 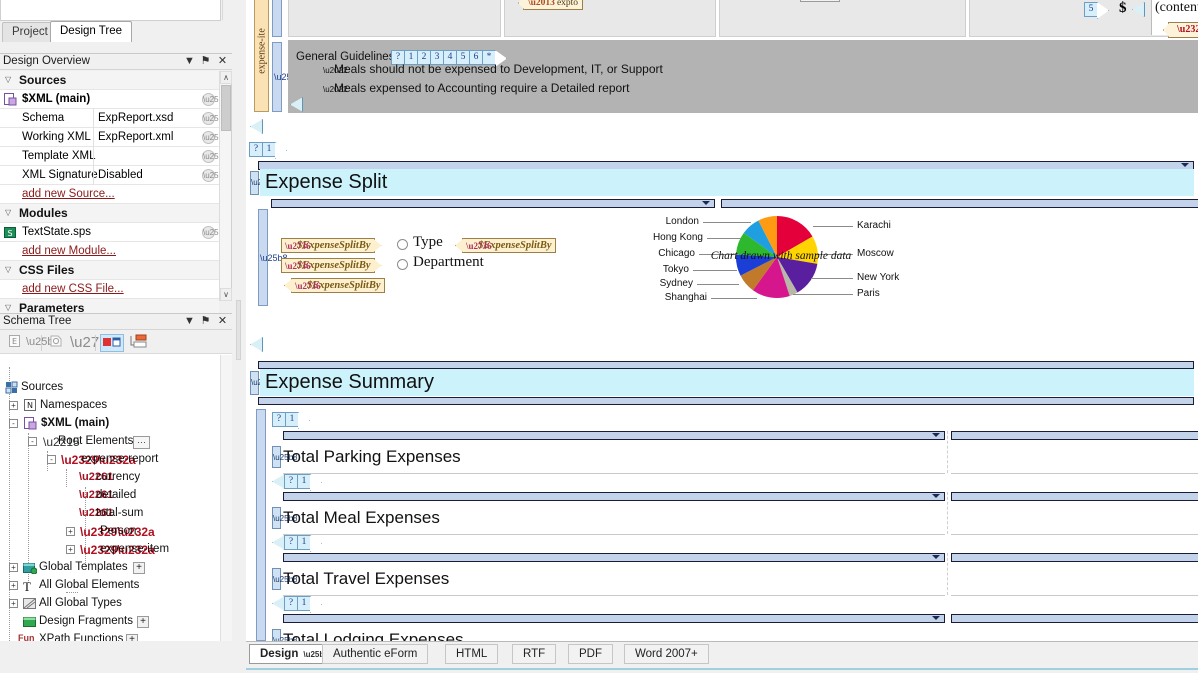 I want to click on close-icon: ✕, so click(x=222, y=322).